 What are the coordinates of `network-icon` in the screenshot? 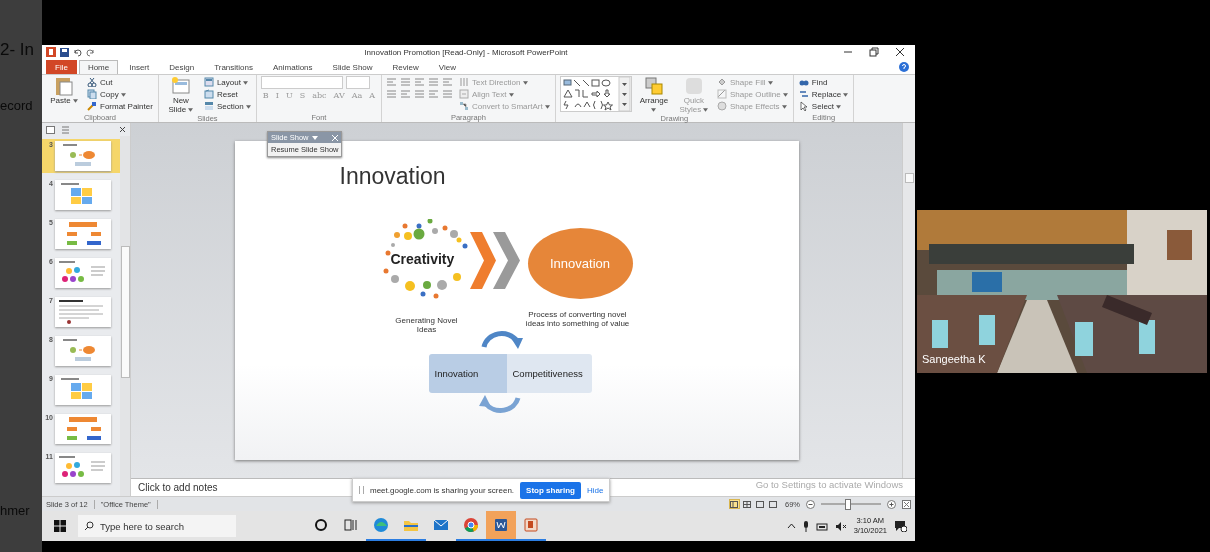 It's located at (821, 526).